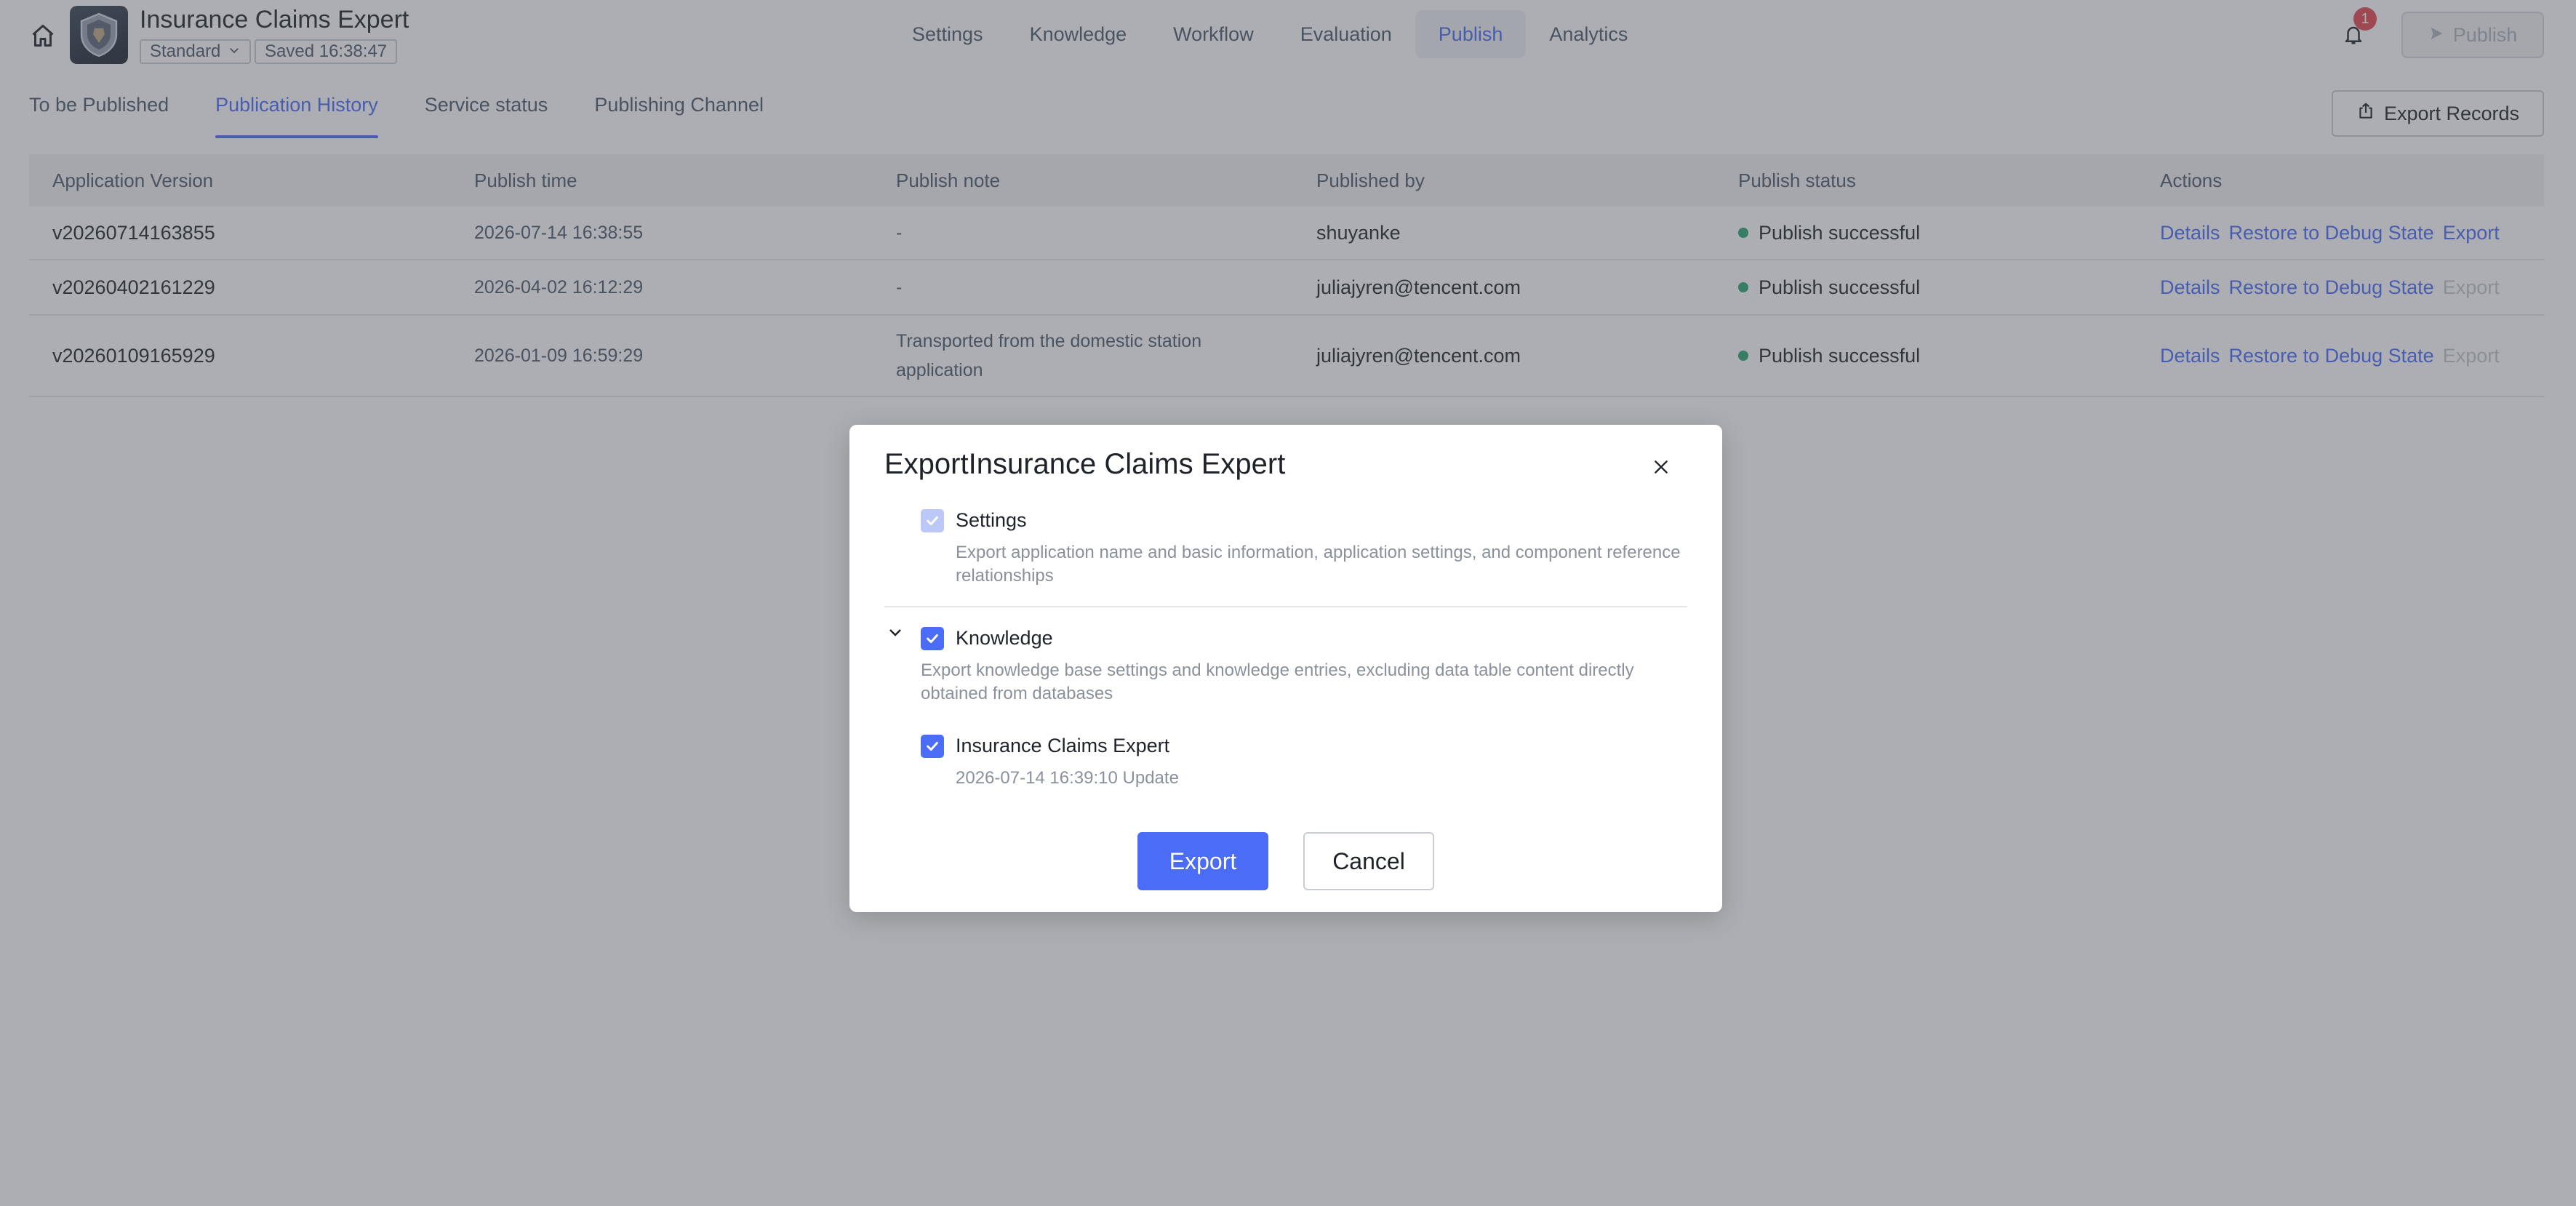 The height and width of the screenshot is (1206, 2576). Describe the element at coordinates (932, 520) in the screenshot. I see `settings-checkbox` at that location.